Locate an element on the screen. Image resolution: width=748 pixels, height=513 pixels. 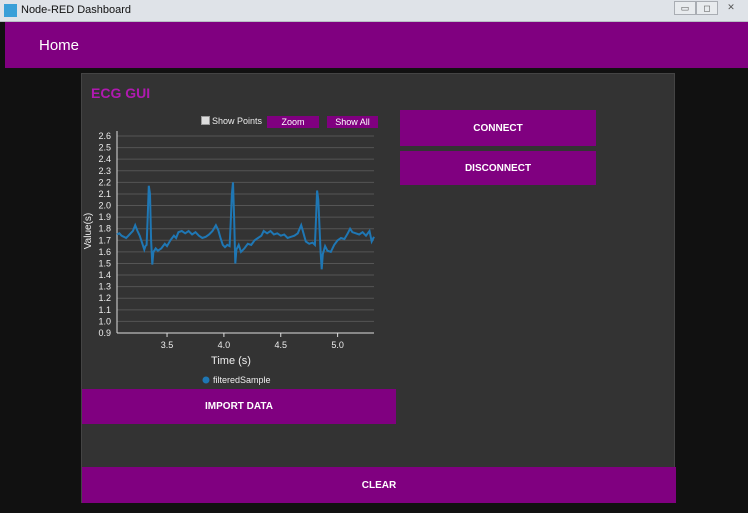
y-tick-label: 2.5 is located at coordinates (104, 148).